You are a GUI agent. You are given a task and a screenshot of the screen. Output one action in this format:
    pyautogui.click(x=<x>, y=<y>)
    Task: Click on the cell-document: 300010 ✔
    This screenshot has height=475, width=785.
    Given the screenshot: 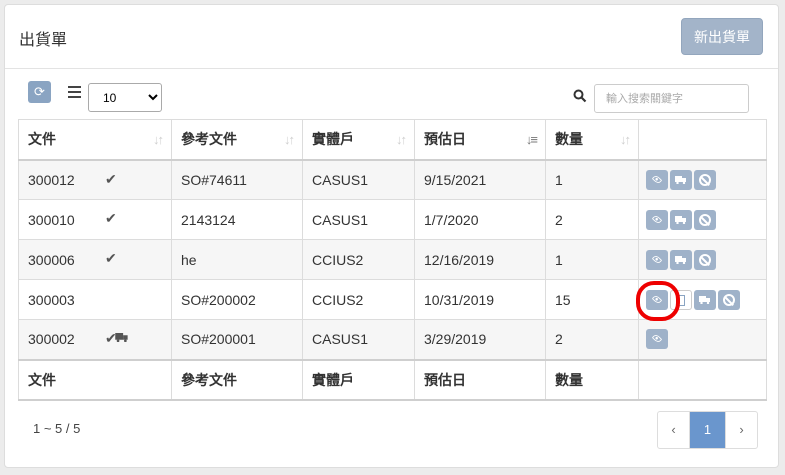 What is the action you would take?
    pyautogui.click(x=95, y=219)
    